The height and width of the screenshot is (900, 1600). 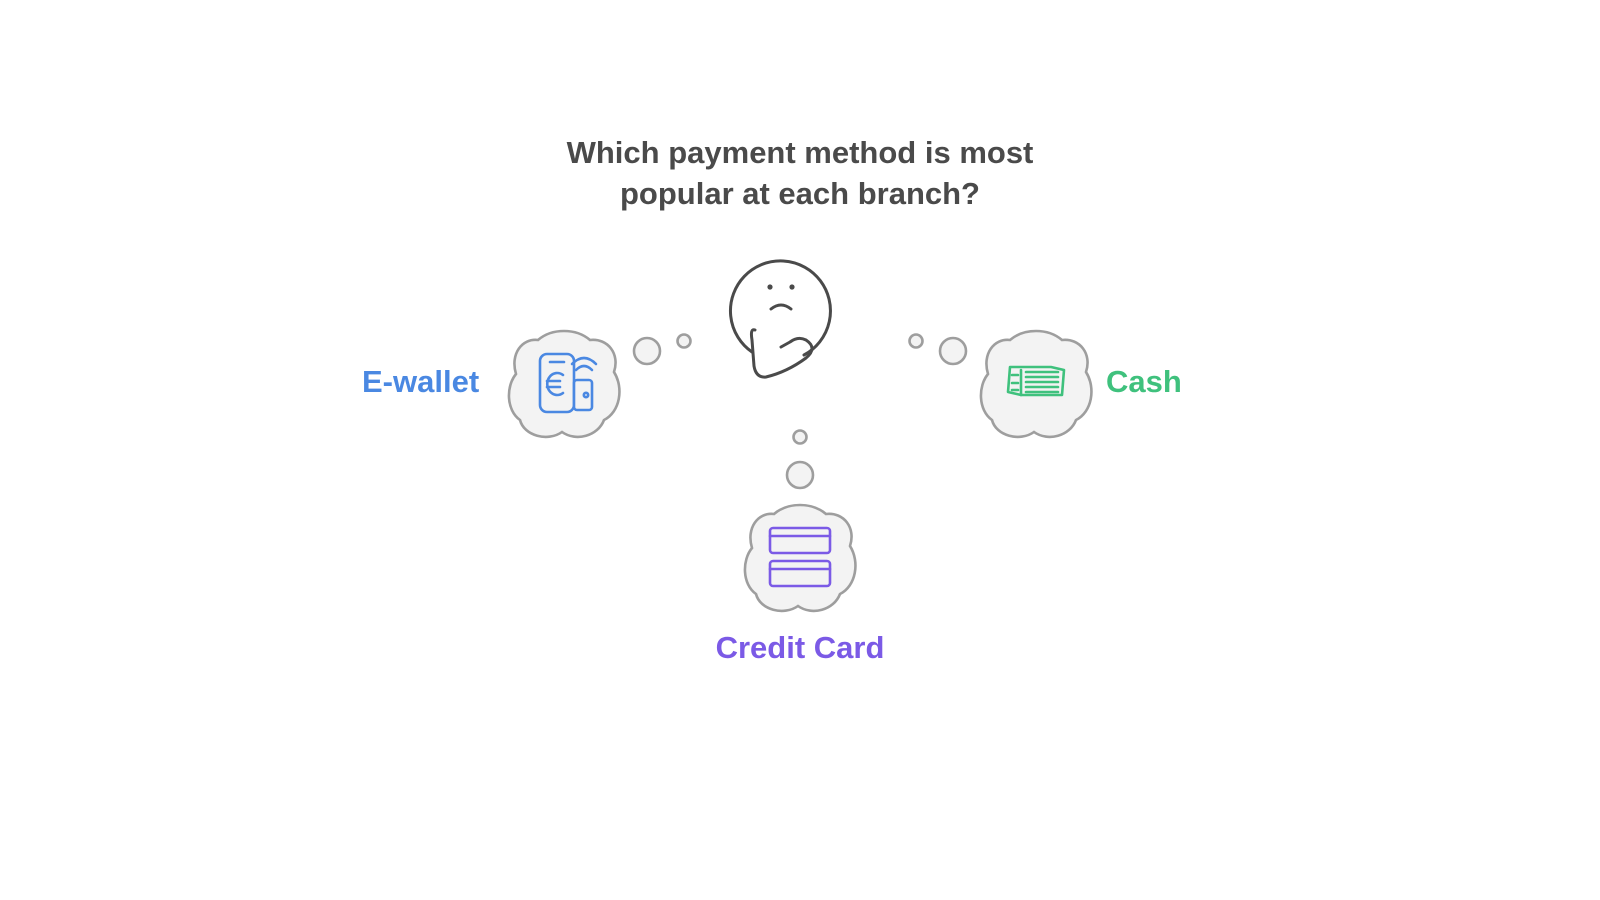 What do you see at coordinates (684, 341) in the screenshot?
I see `dot-left-small` at bounding box center [684, 341].